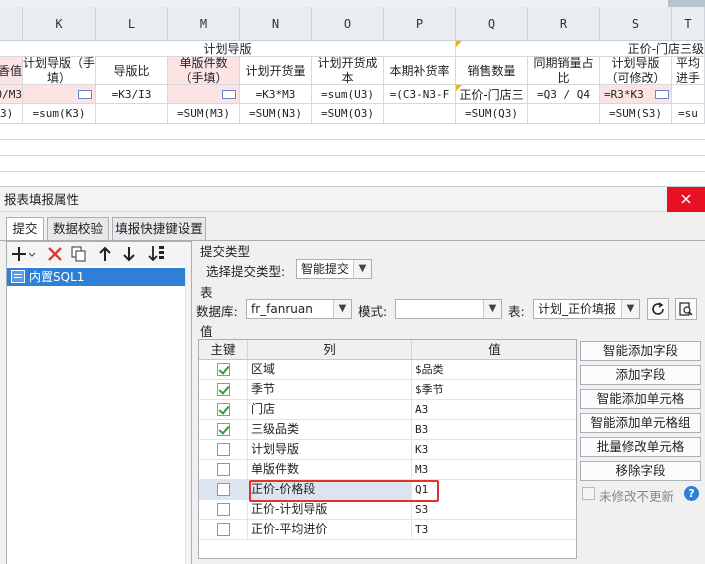 The height and width of the screenshot is (564, 705). What do you see at coordinates (686, 309) in the screenshot?
I see `preview-button` at bounding box center [686, 309].